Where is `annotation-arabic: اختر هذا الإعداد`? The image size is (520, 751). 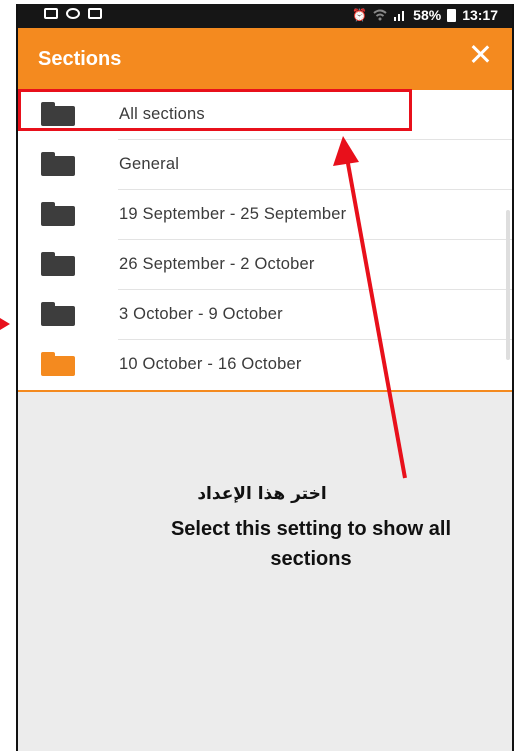 annotation-arabic: اختر هذا الإعداد is located at coordinates (262, 494).